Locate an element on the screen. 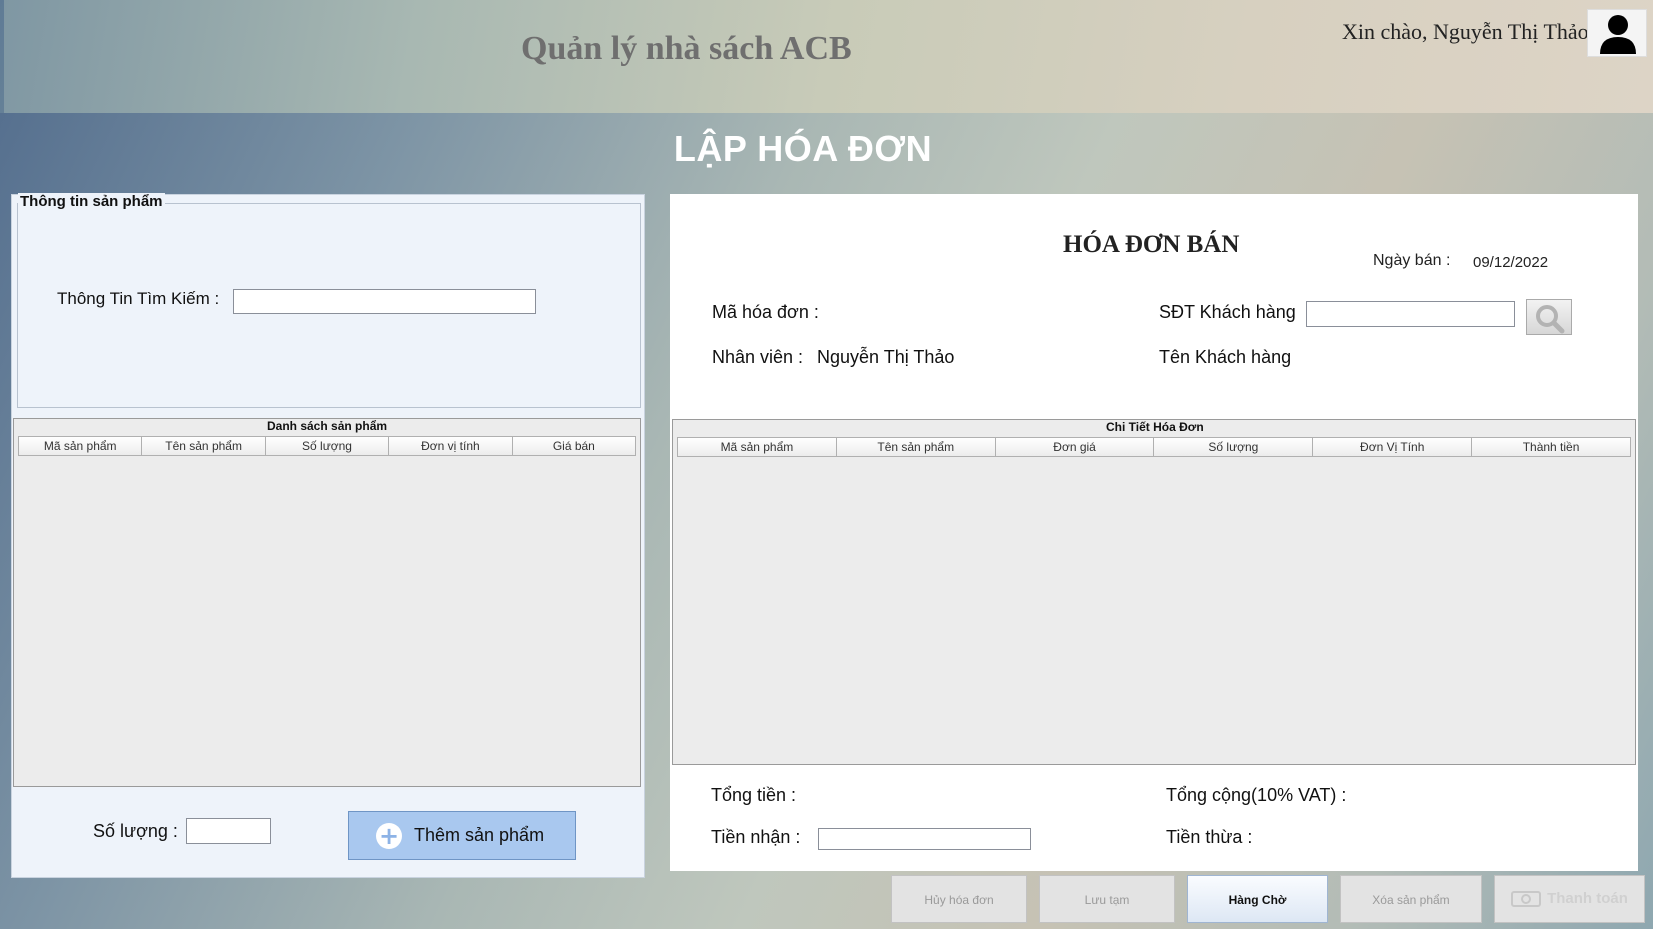 Image resolution: width=1653 pixels, height=929 pixels. user-icon is located at coordinates (1618, 34).